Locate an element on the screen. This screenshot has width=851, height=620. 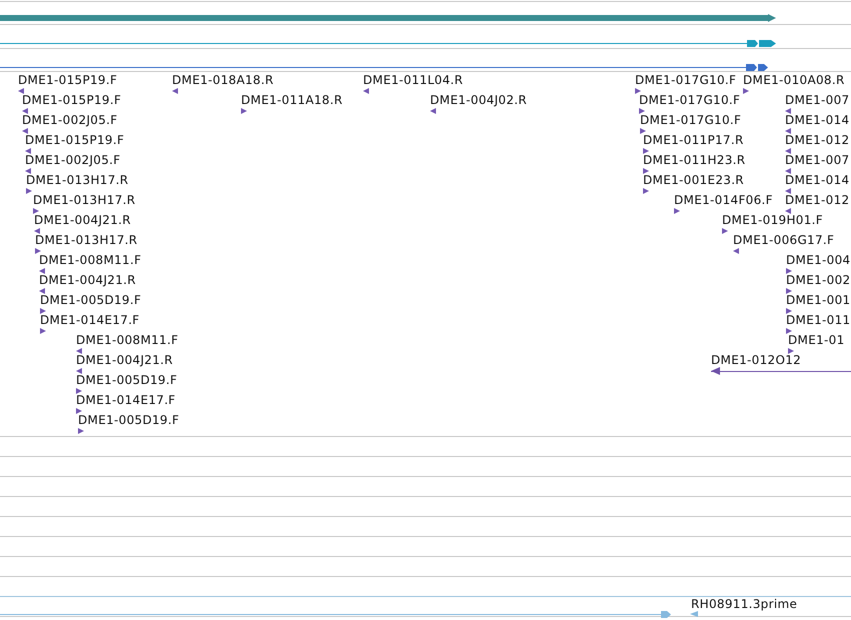
feature-label: DME1-018A18.R is located at coordinates (223, 80).